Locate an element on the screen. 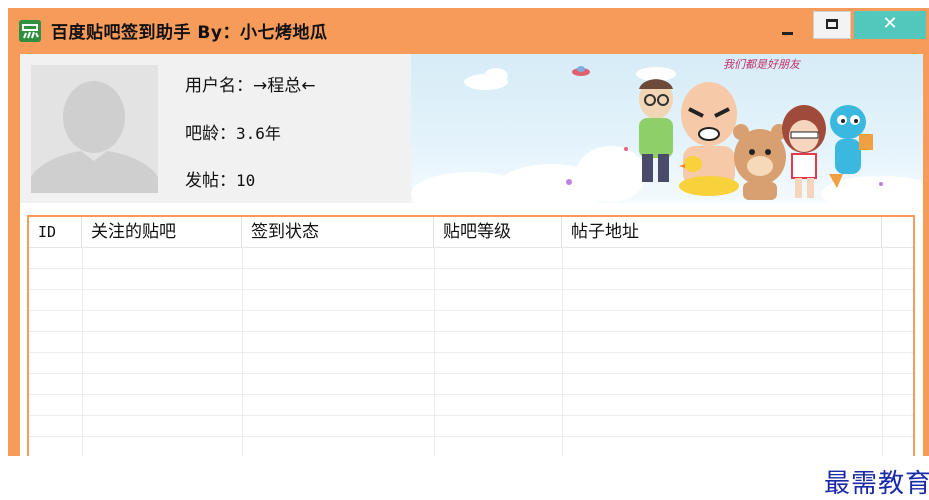  column-header-filler is located at coordinates (897, 232).